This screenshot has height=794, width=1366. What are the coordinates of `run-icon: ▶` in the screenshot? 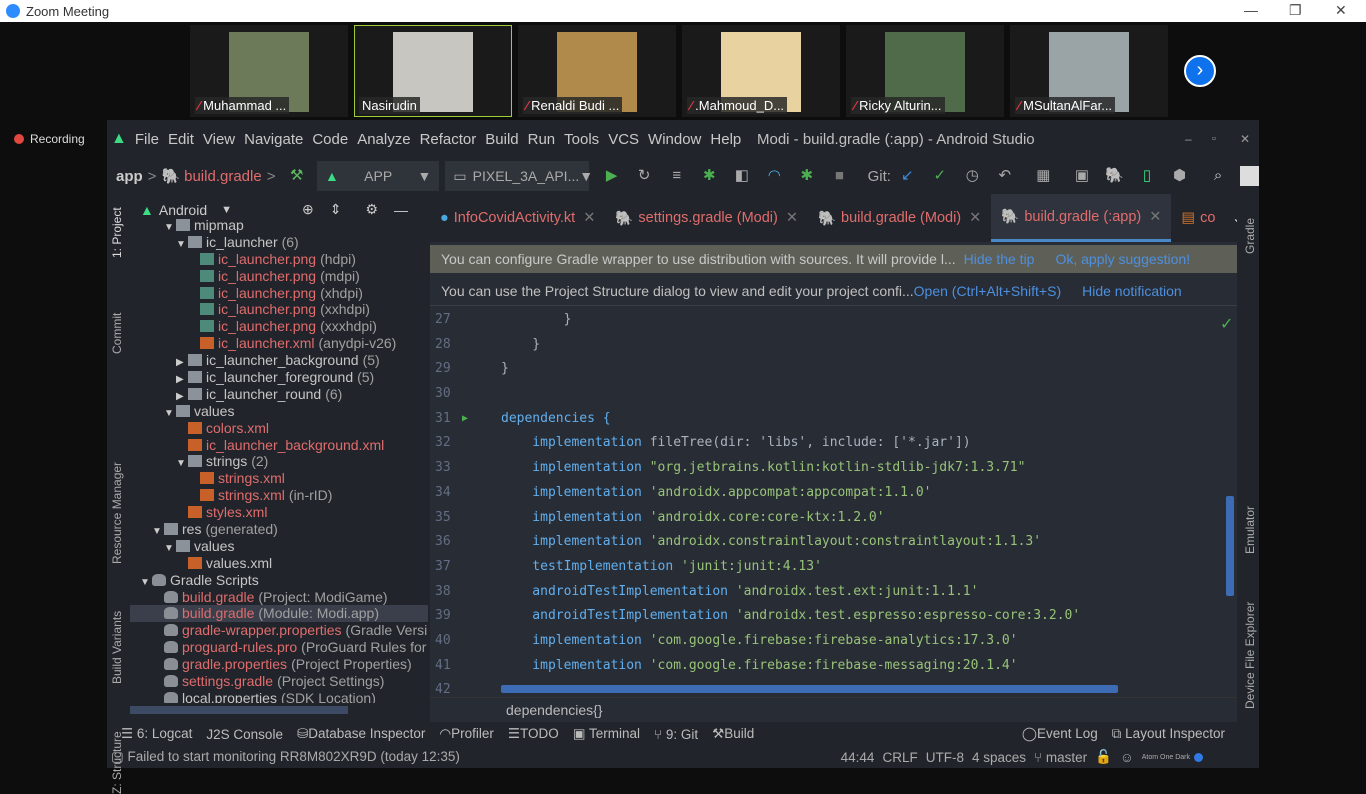 It's located at (611, 176).